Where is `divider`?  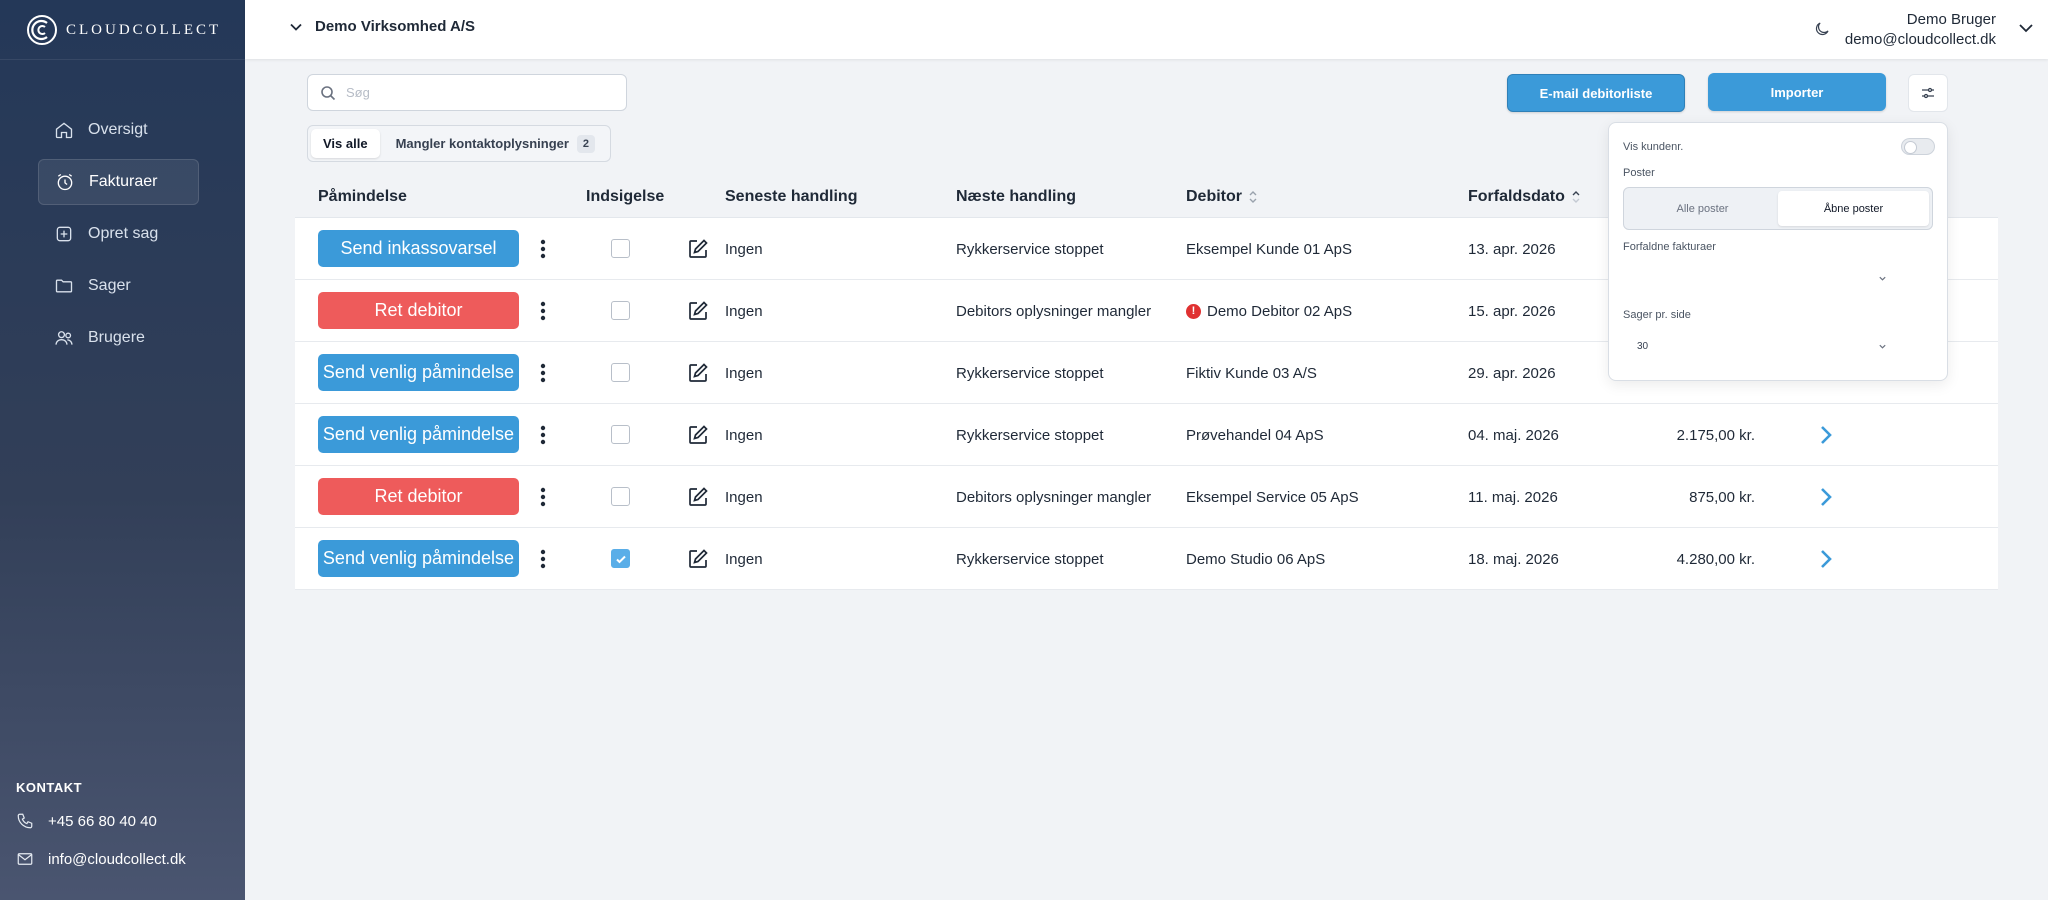 divider is located at coordinates (122, 59).